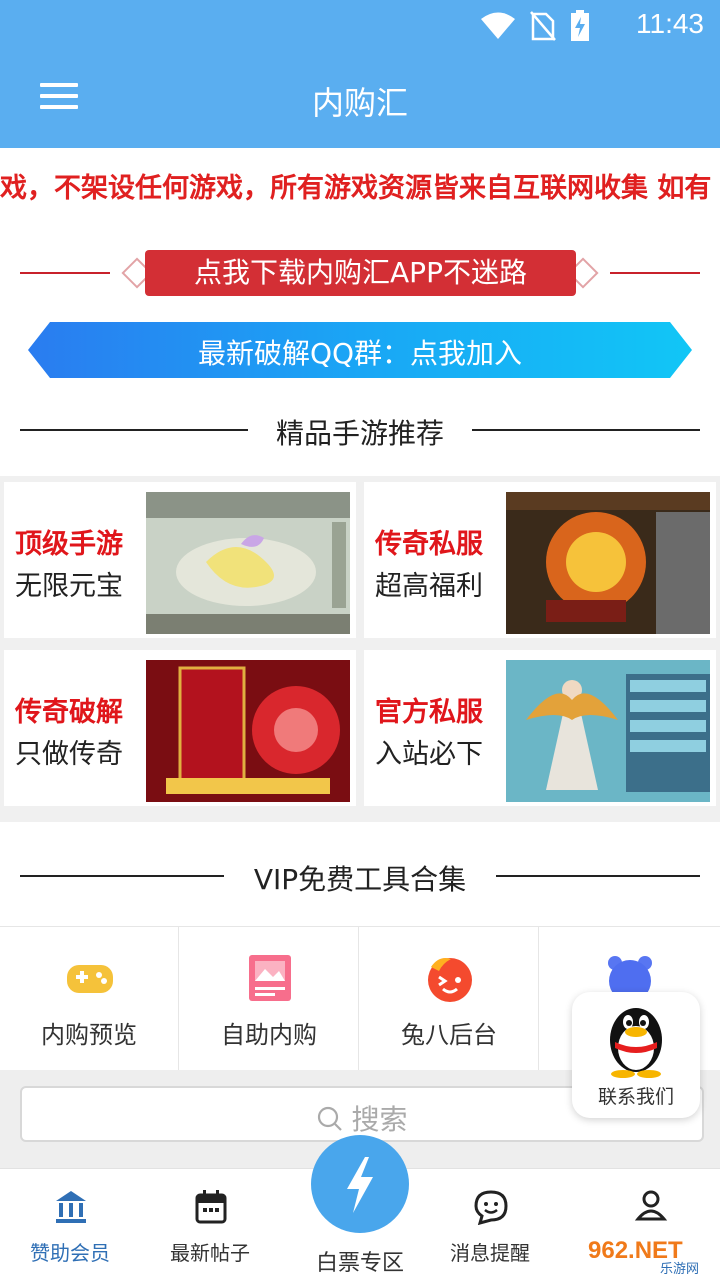 Image resolution: width=720 pixels, height=1280 pixels. What do you see at coordinates (670, 23) in the screenshot?
I see `status-time: 11:43` at bounding box center [670, 23].